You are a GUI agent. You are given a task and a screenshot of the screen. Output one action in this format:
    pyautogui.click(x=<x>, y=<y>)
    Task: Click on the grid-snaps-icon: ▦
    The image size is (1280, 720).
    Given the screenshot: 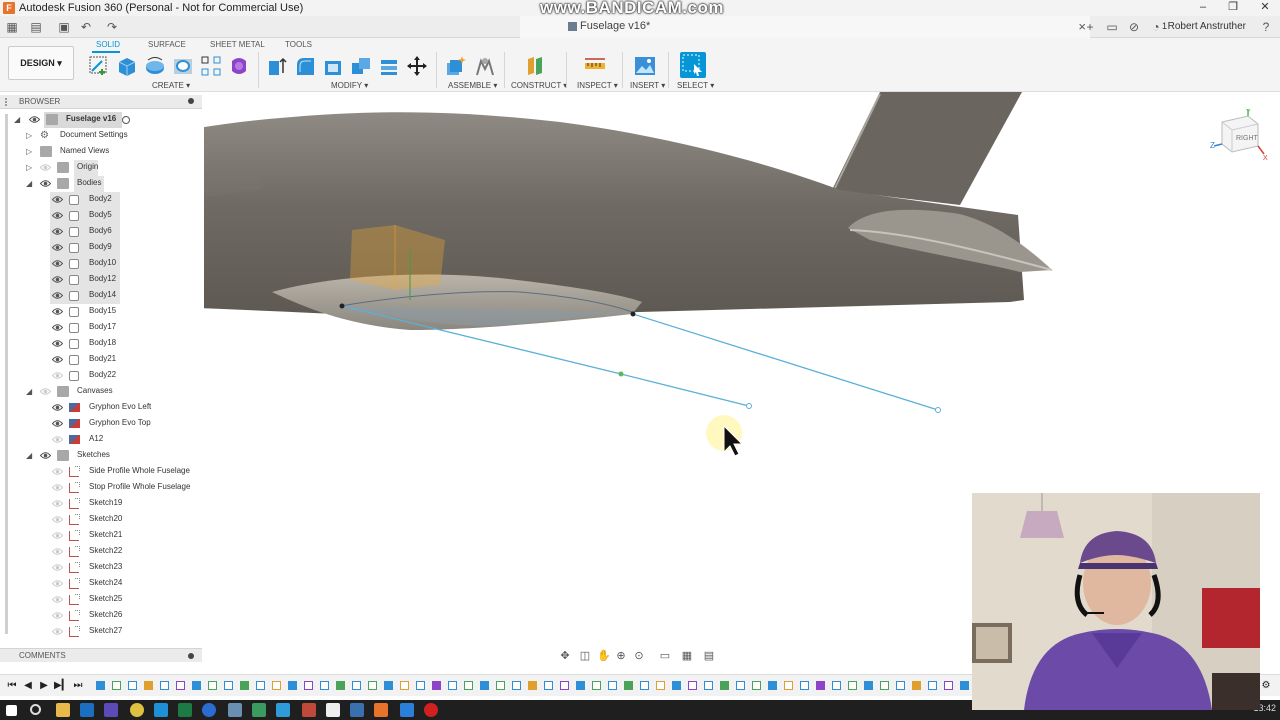 What is the action you would take?
    pyautogui.click(x=687, y=656)
    